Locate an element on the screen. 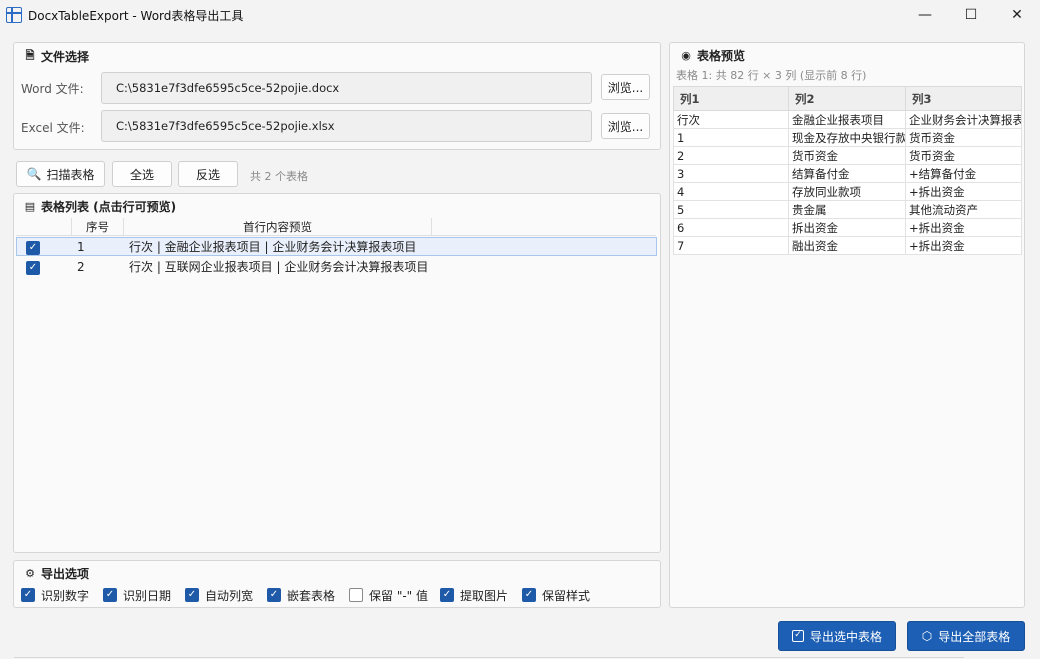 The width and height of the screenshot is (1040, 659). preview-row: 4 存放同业款项 +拆出资金 is located at coordinates (847, 191).